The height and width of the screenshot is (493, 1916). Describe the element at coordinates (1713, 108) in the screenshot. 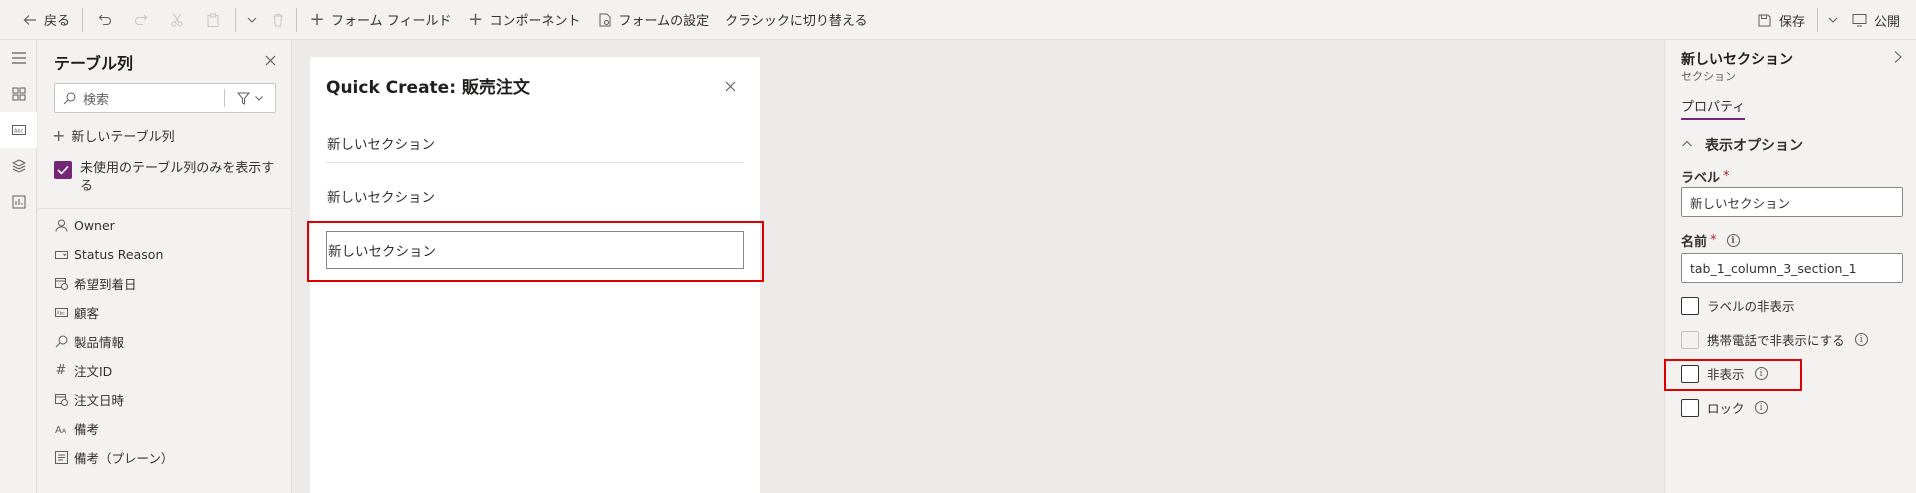

I see `tab-properties: プロパティ` at that location.